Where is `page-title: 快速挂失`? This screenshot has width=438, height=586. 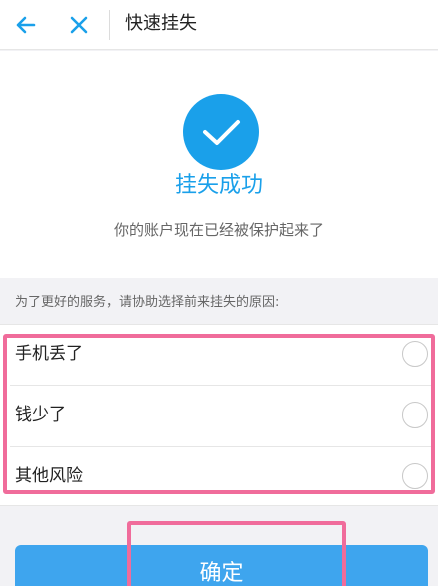
page-title: 快速挂失 is located at coordinates (161, 23).